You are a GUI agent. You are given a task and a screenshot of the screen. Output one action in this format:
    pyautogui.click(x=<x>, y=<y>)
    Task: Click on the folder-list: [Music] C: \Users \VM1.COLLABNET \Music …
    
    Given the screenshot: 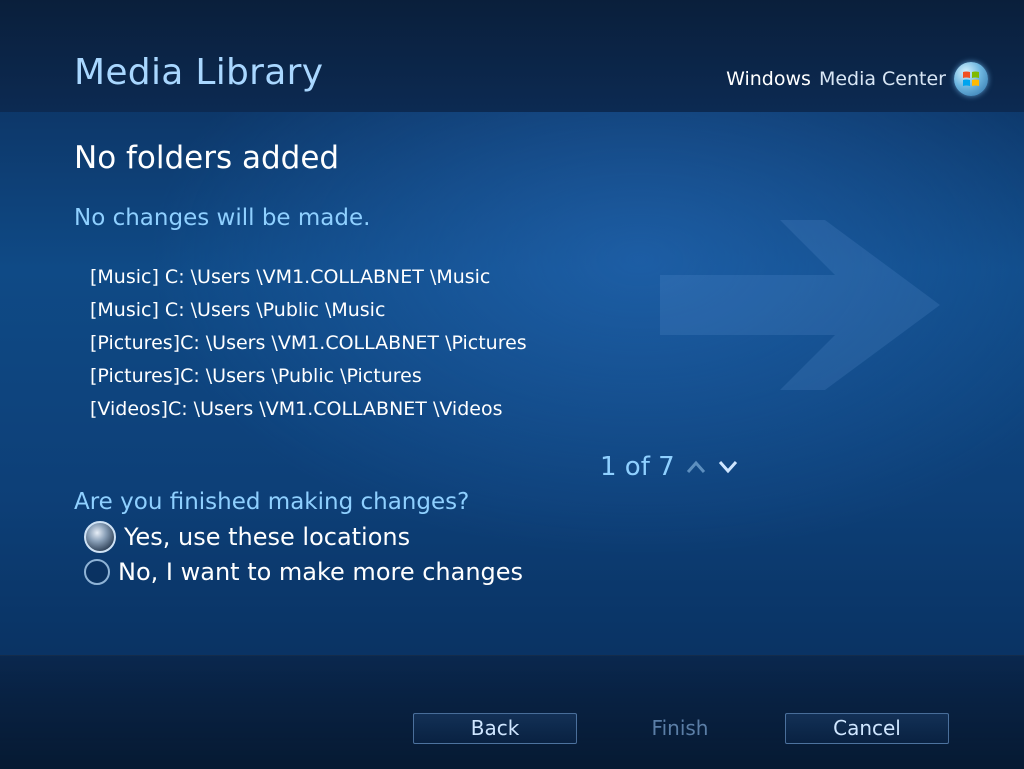 What is the action you would take?
    pyautogui.click(x=308, y=346)
    